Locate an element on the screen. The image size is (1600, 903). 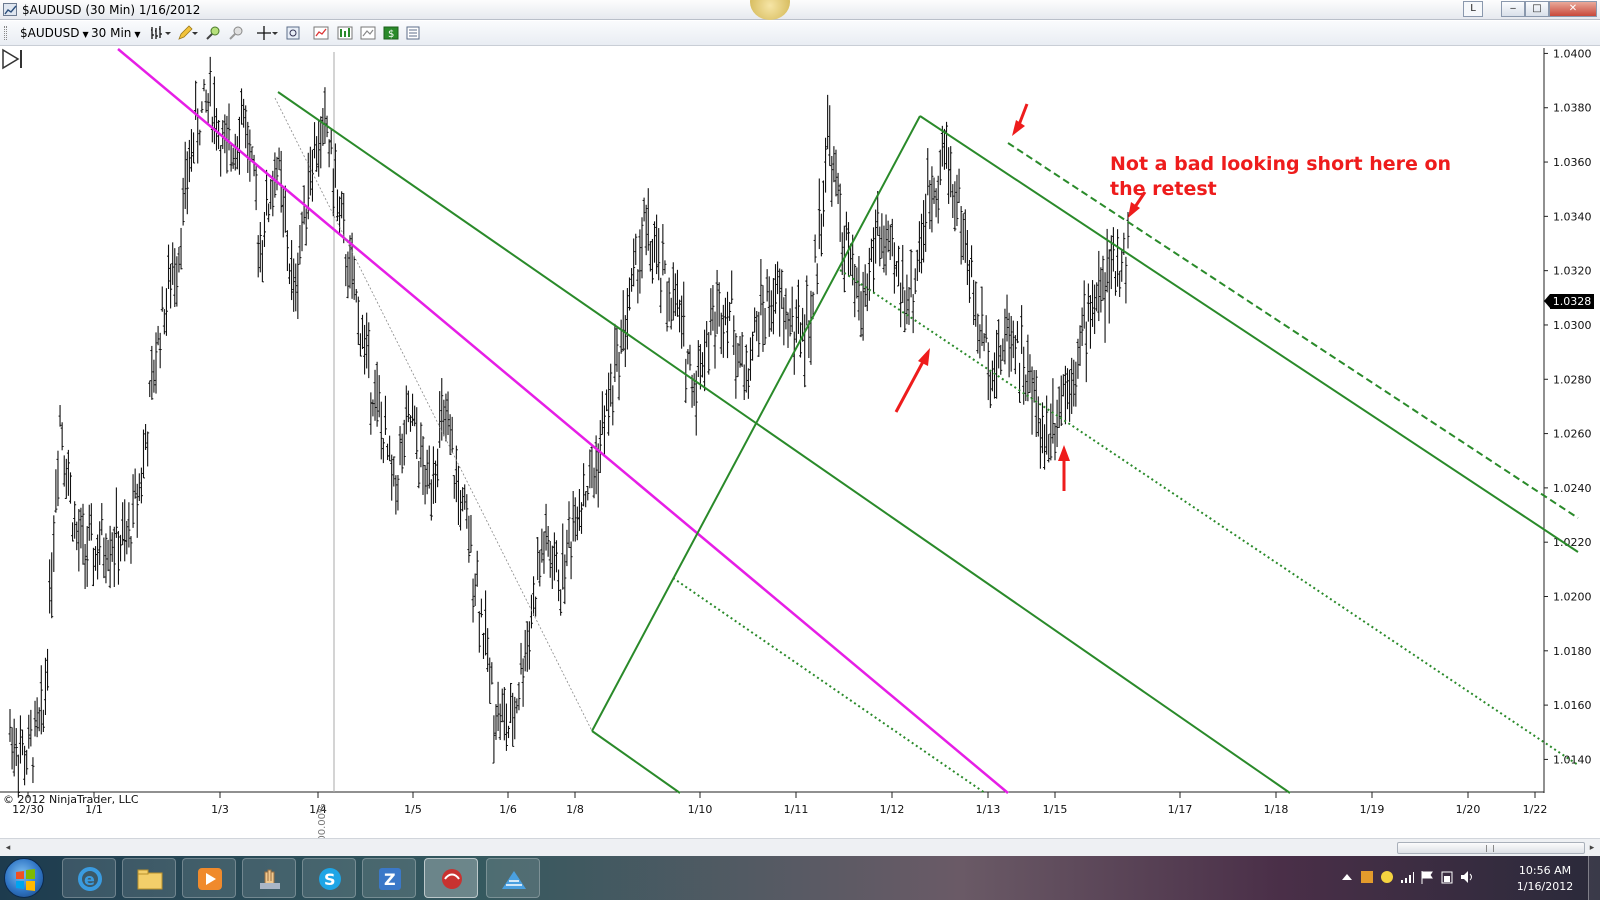
window-titlebar: $AUDUSD (30 Min) 1/16/2012 L ‒ □ ✕ is located at coordinates (800, 10).